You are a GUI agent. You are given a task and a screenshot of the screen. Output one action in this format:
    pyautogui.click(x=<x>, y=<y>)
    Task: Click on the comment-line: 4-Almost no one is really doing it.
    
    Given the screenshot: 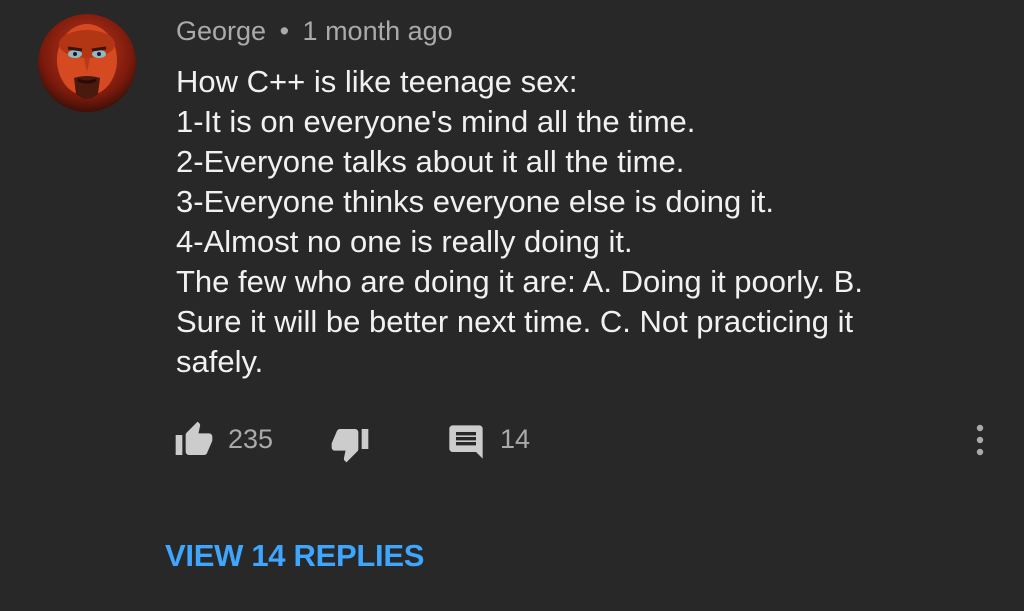 What is the action you would take?
    pyautogui.click(x=404, y=241)
    